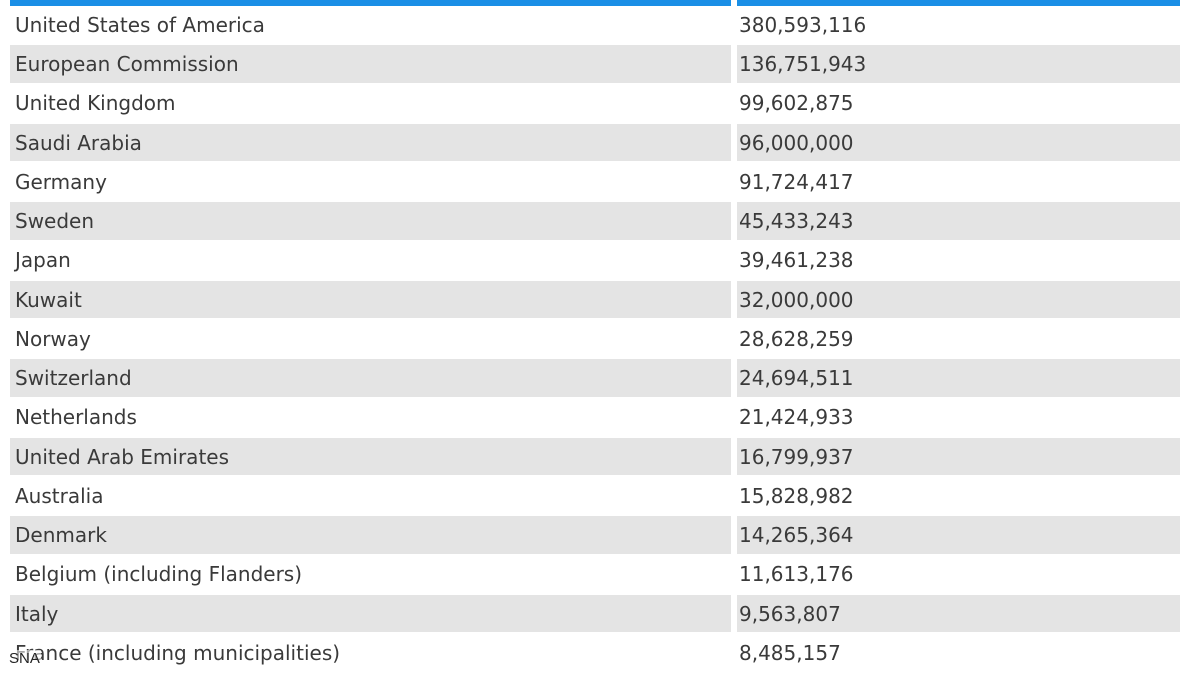 The image size is (1200, 676). I want to click on amount-cell: 14,265,364, so click(958, 535).